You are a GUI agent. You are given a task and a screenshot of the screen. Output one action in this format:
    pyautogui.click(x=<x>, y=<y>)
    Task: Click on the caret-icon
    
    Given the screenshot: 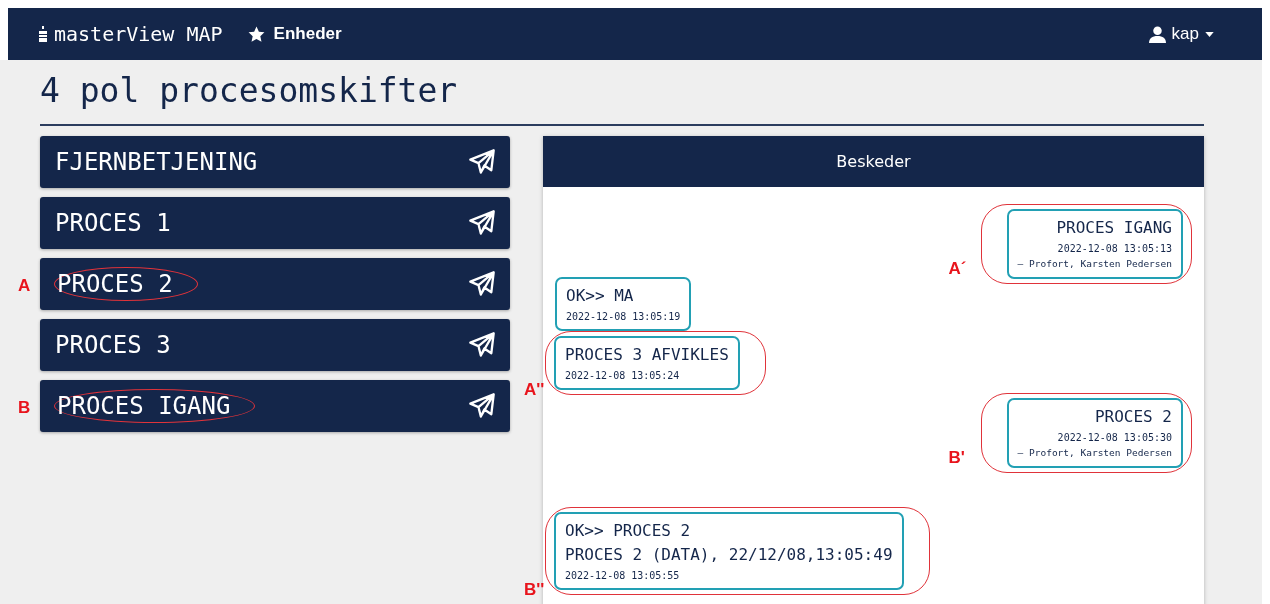 What is the action you would take?
    pyautogui.click(x=1209, y=34)
    